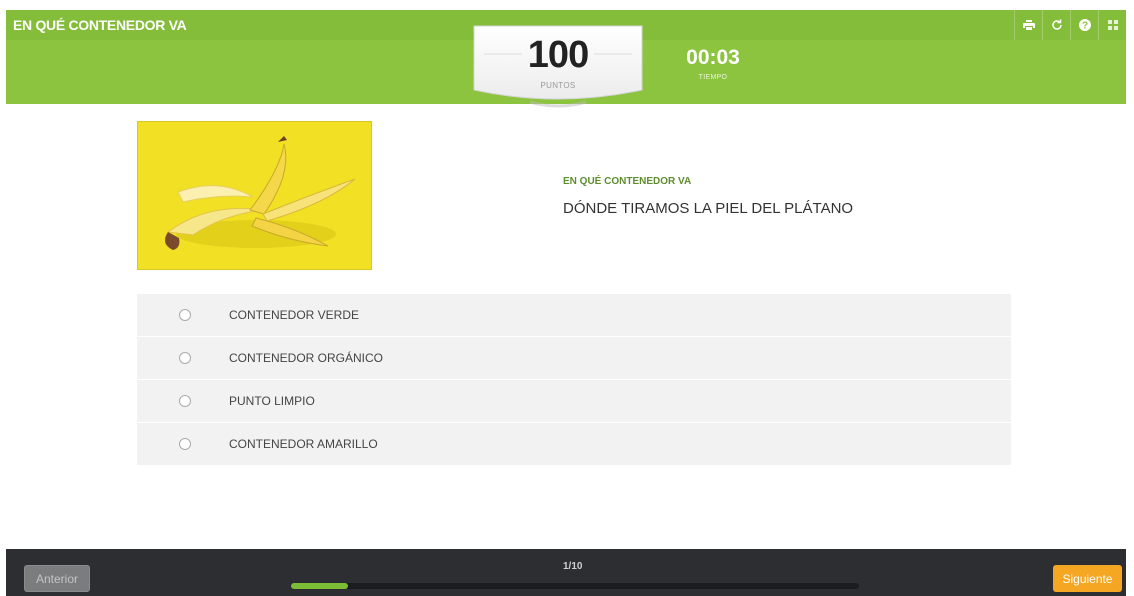 This screenshot has width=1134, height=596. Describe the element at coordinates (303, 444) in the screenshot. I see `answer-option-label: CONTENEDOR AMARILLO` at that location.